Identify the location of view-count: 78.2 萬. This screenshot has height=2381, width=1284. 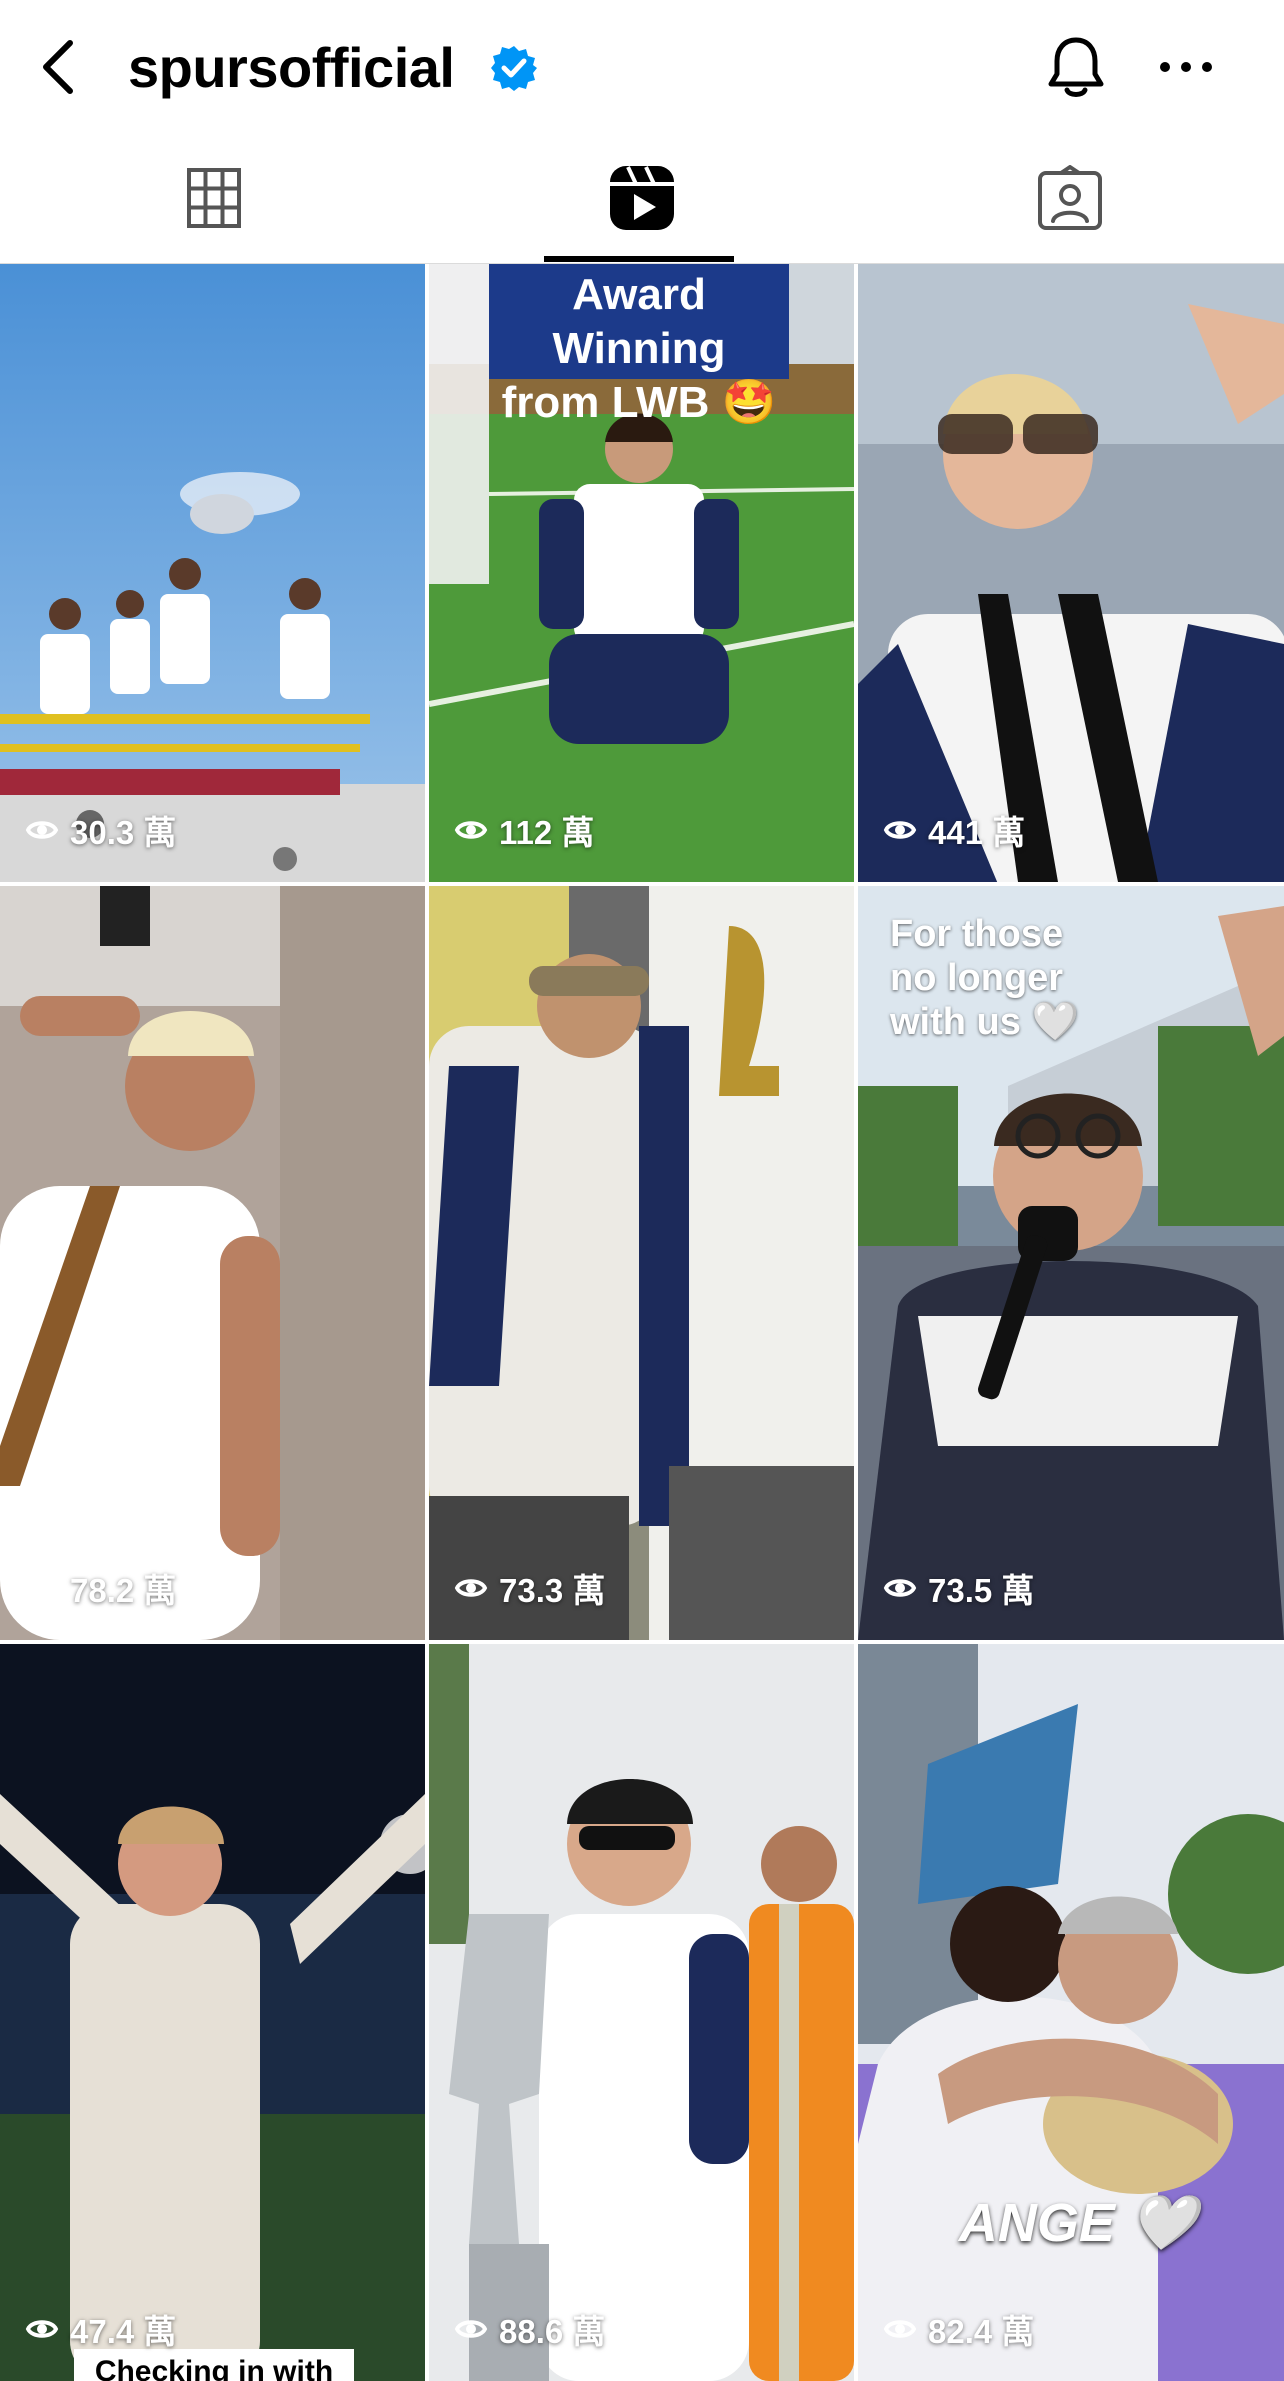
(100, 1588).